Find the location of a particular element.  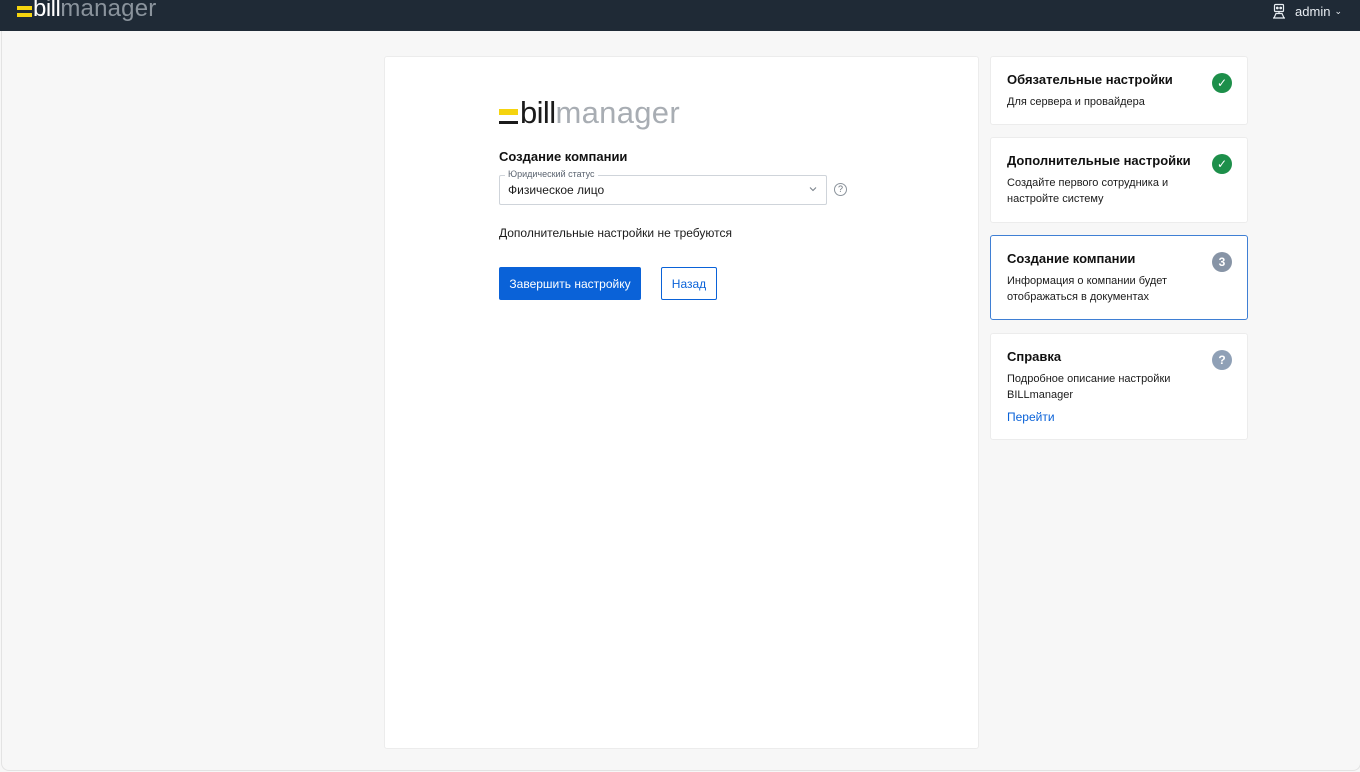

step-title: Справка is located at coordinates (1034, 356).